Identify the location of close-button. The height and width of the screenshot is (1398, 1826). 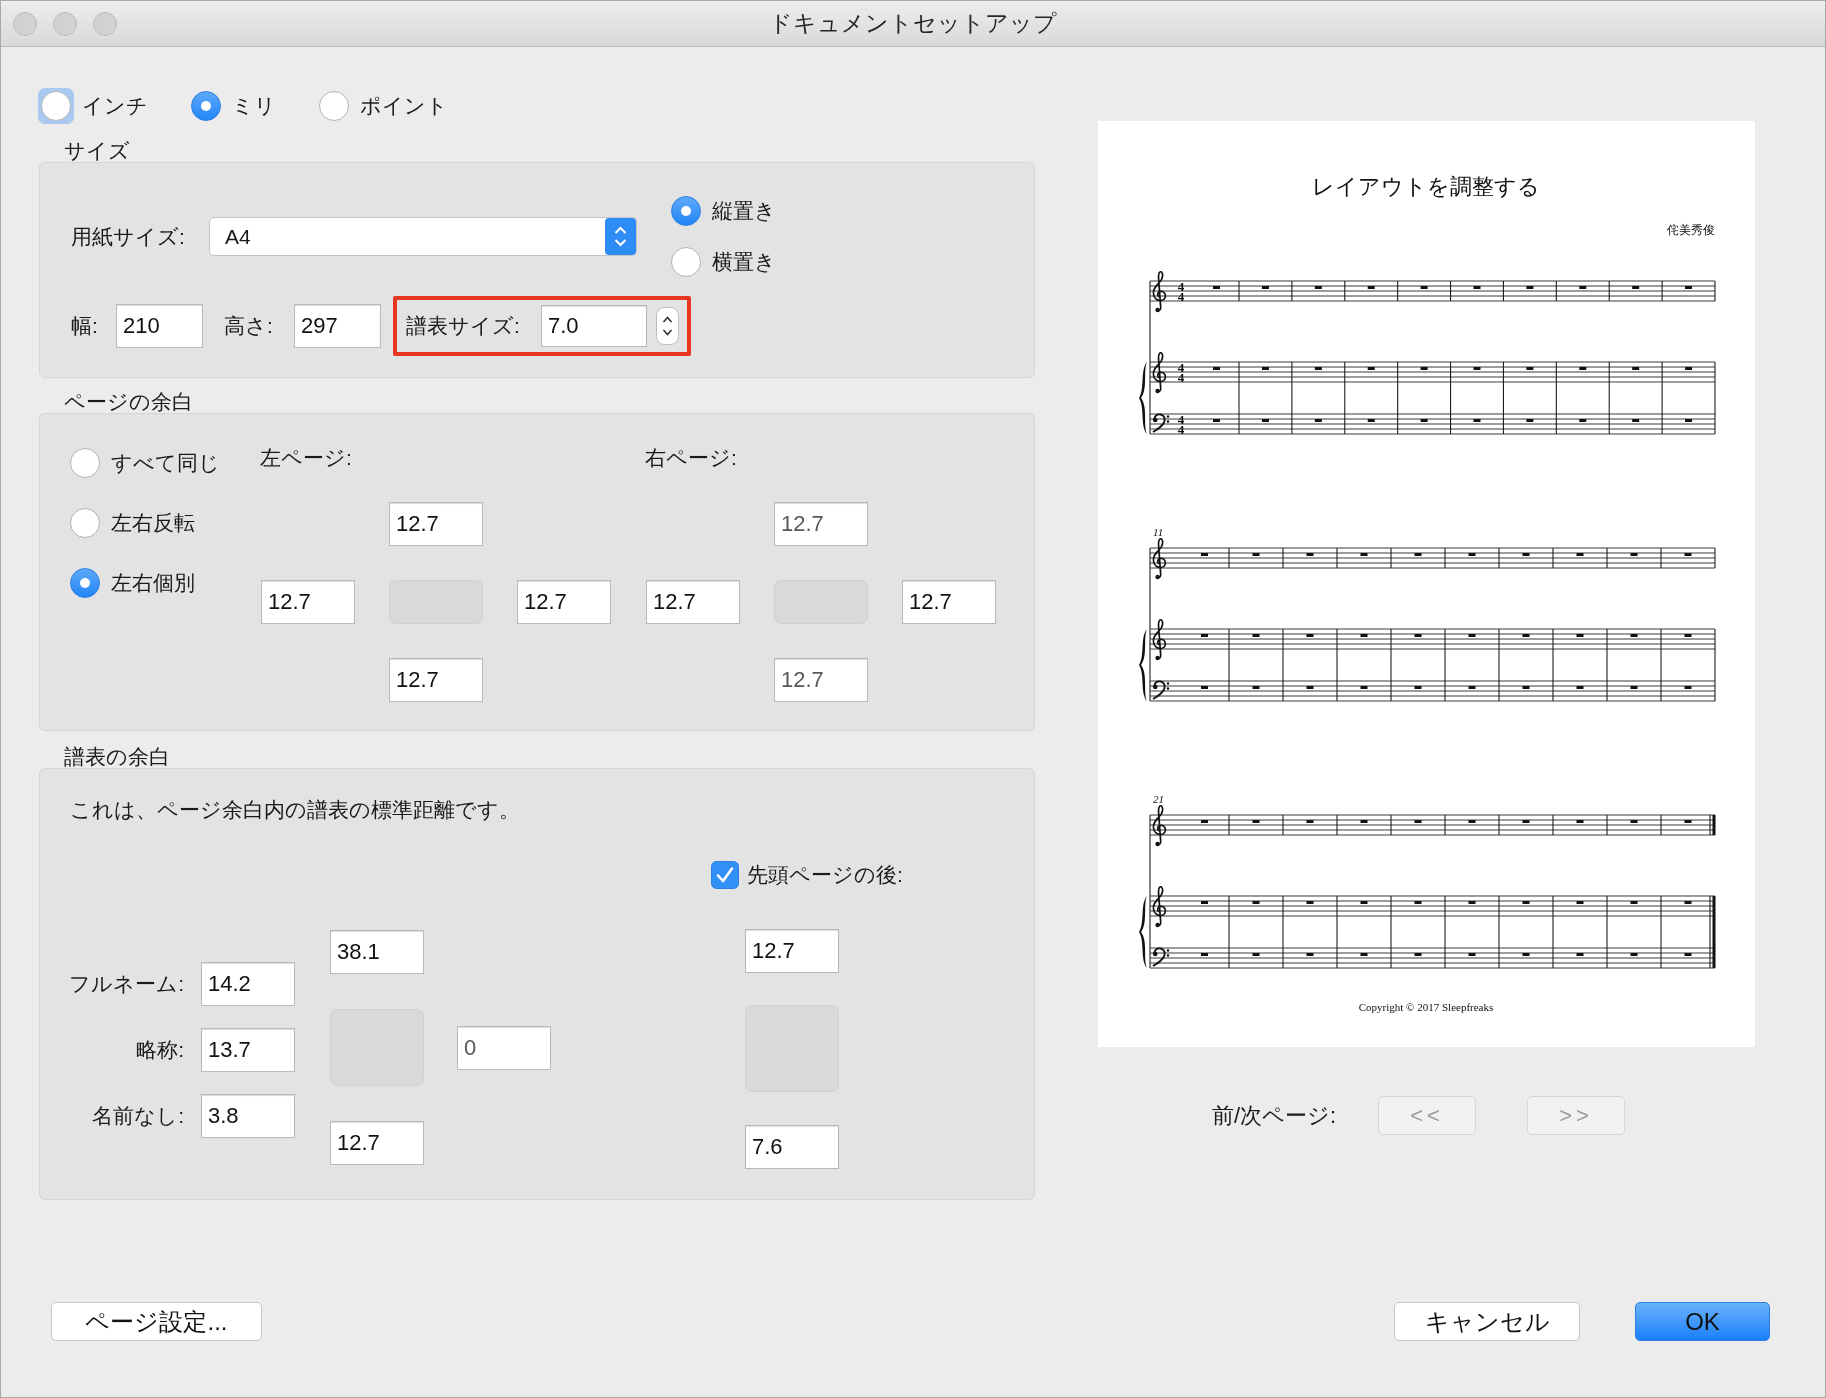
(25, 23).